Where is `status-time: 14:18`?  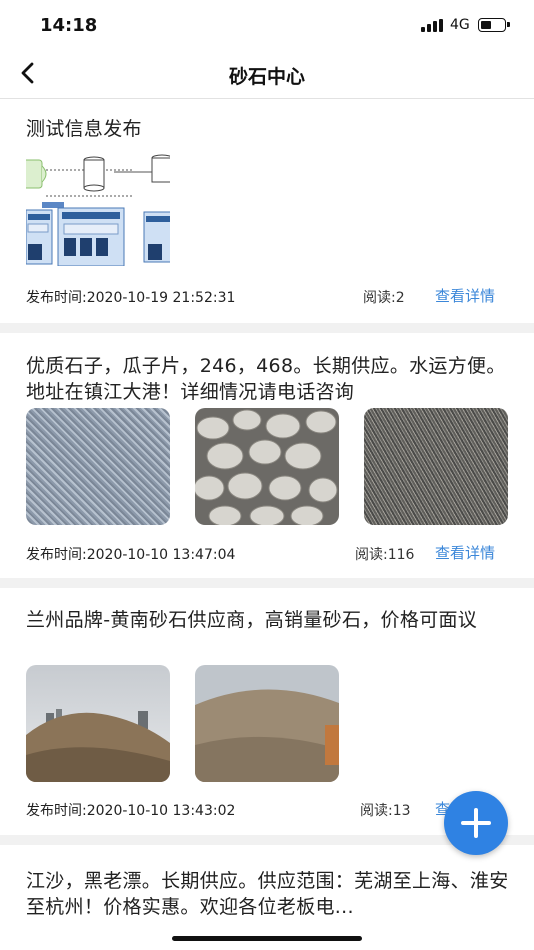 status-time: 14:18 is located at coordinates (69, 25).